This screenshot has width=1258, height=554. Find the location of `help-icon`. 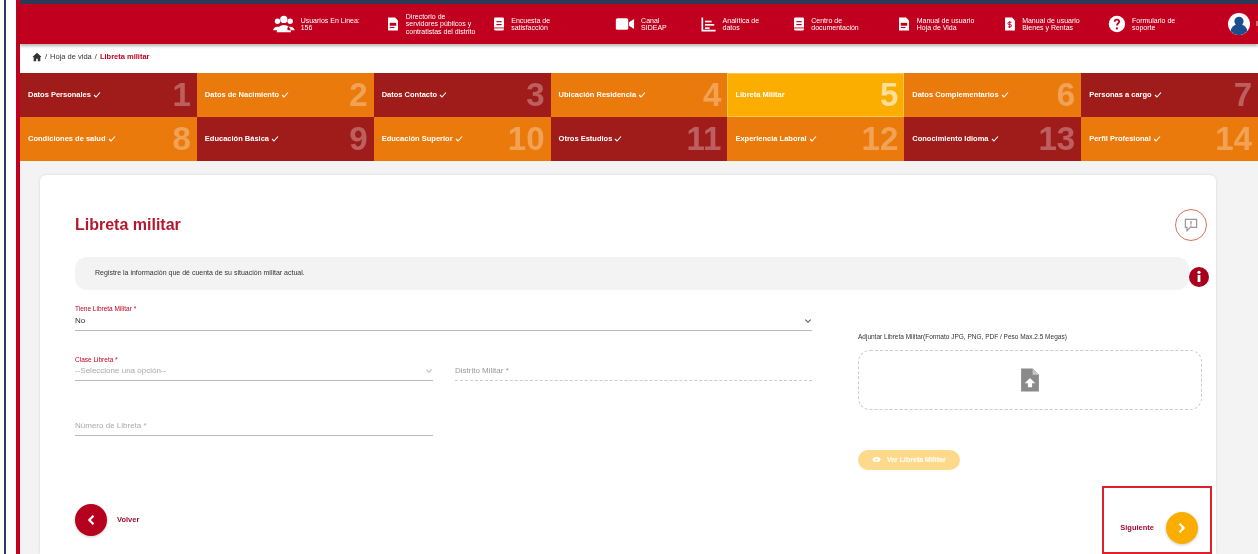

help-icon is located at coordinates (1117, 23).